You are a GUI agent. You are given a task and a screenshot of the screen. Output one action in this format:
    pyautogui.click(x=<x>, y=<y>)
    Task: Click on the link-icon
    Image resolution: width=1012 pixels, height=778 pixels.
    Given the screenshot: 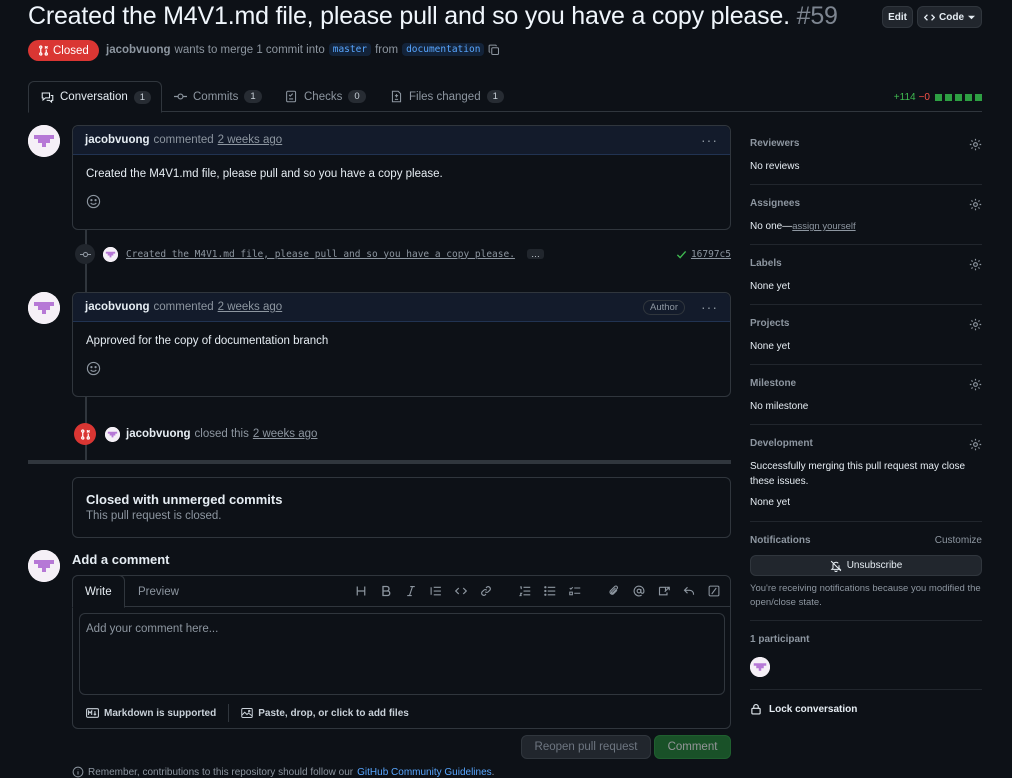 What is the action you would take?
    pyautogui.click(x=486, y=591)
    